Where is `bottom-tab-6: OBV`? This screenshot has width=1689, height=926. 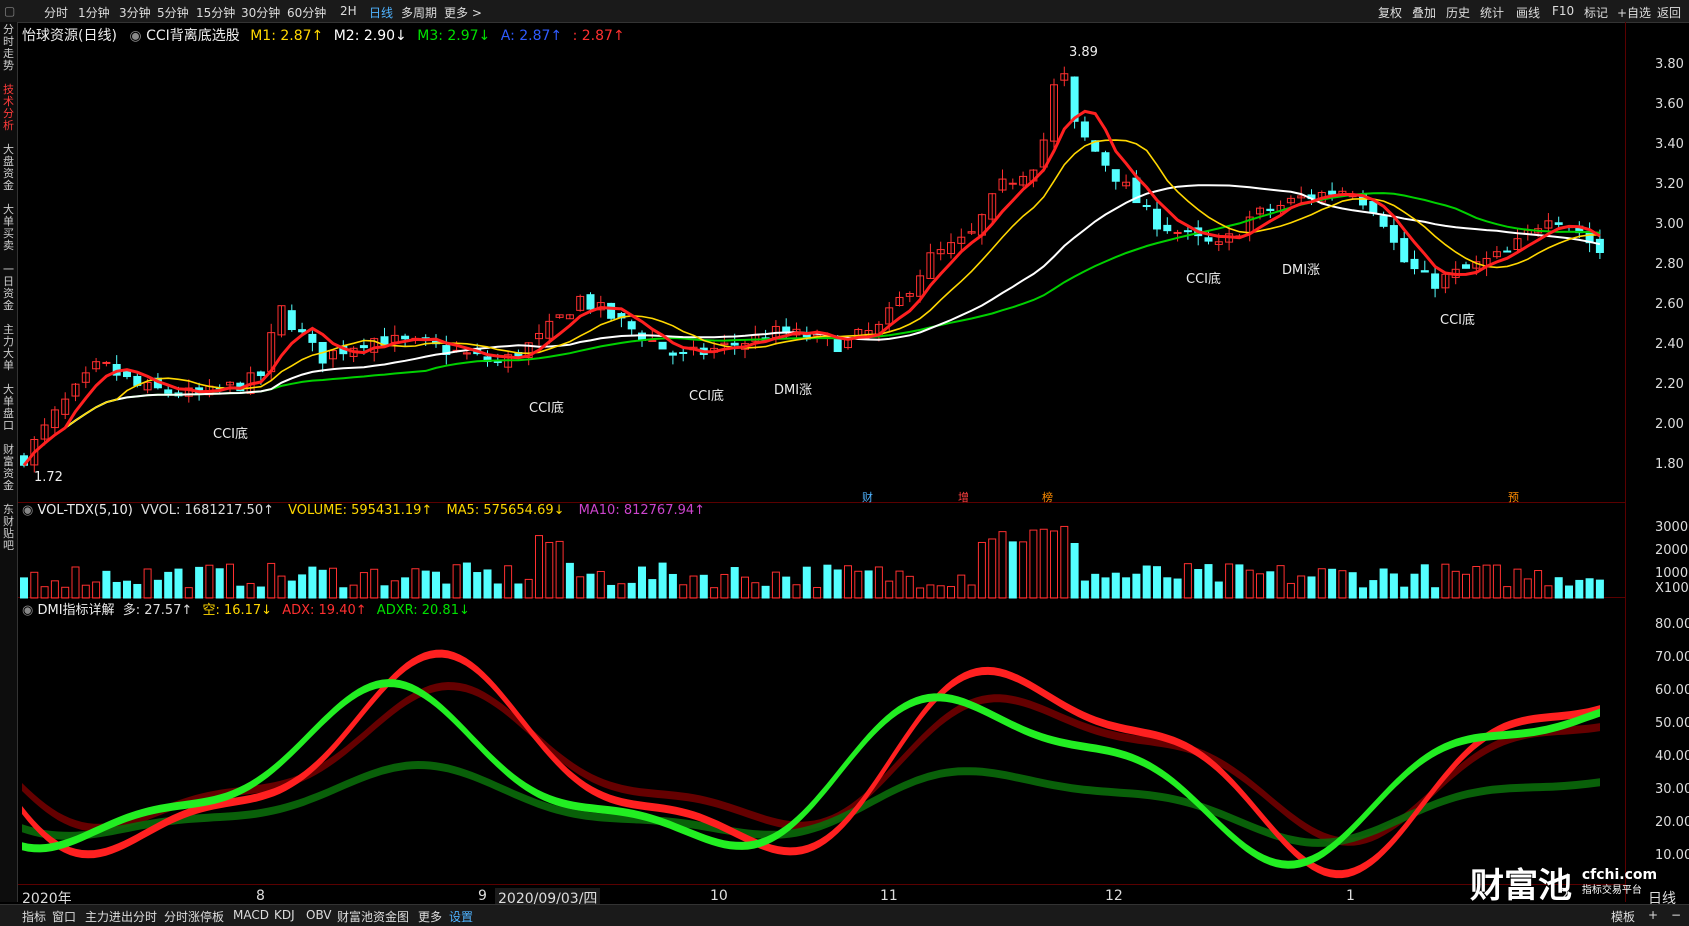 bottom-tab-6: OBV is located at coordinates (319, 915).